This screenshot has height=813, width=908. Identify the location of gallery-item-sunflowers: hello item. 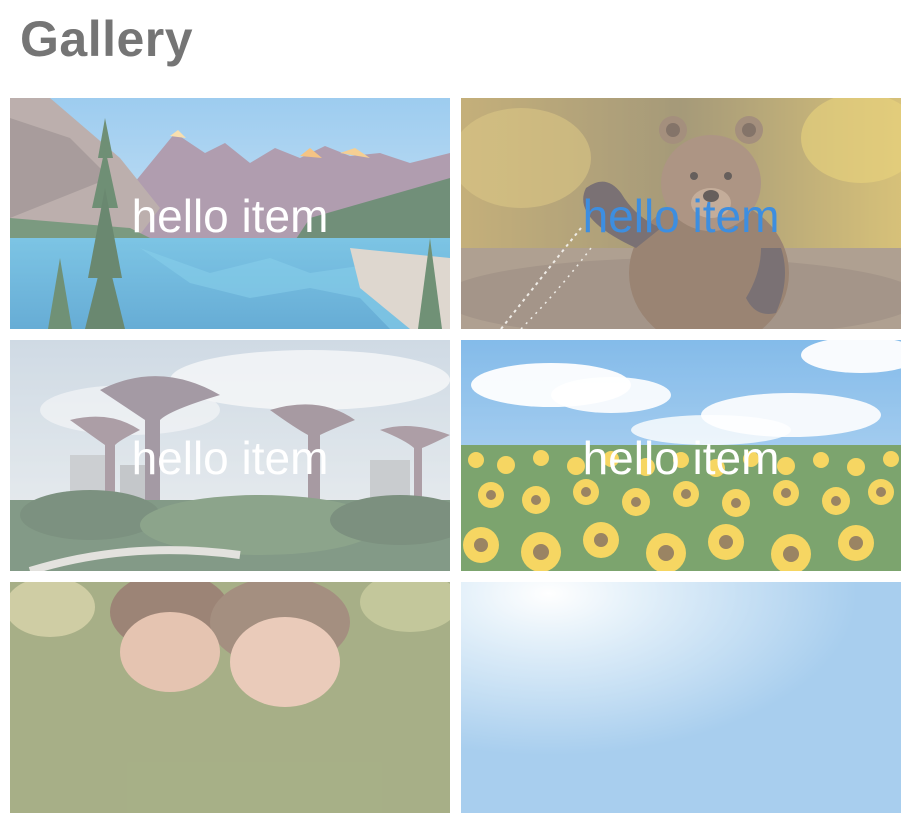
(681, 455).